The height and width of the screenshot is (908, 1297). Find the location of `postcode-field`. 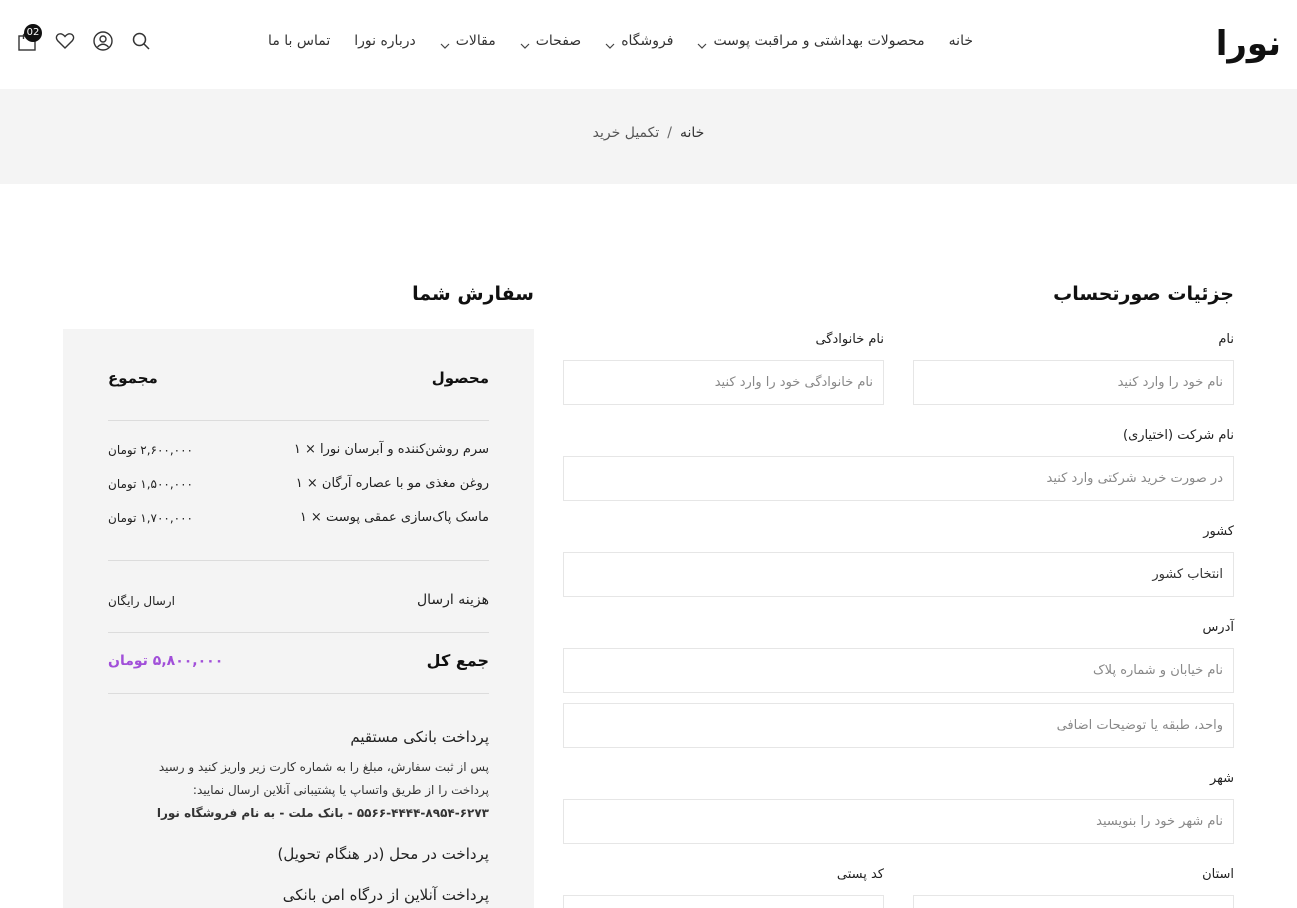

postcode-field is located at coordinates (723, 901).